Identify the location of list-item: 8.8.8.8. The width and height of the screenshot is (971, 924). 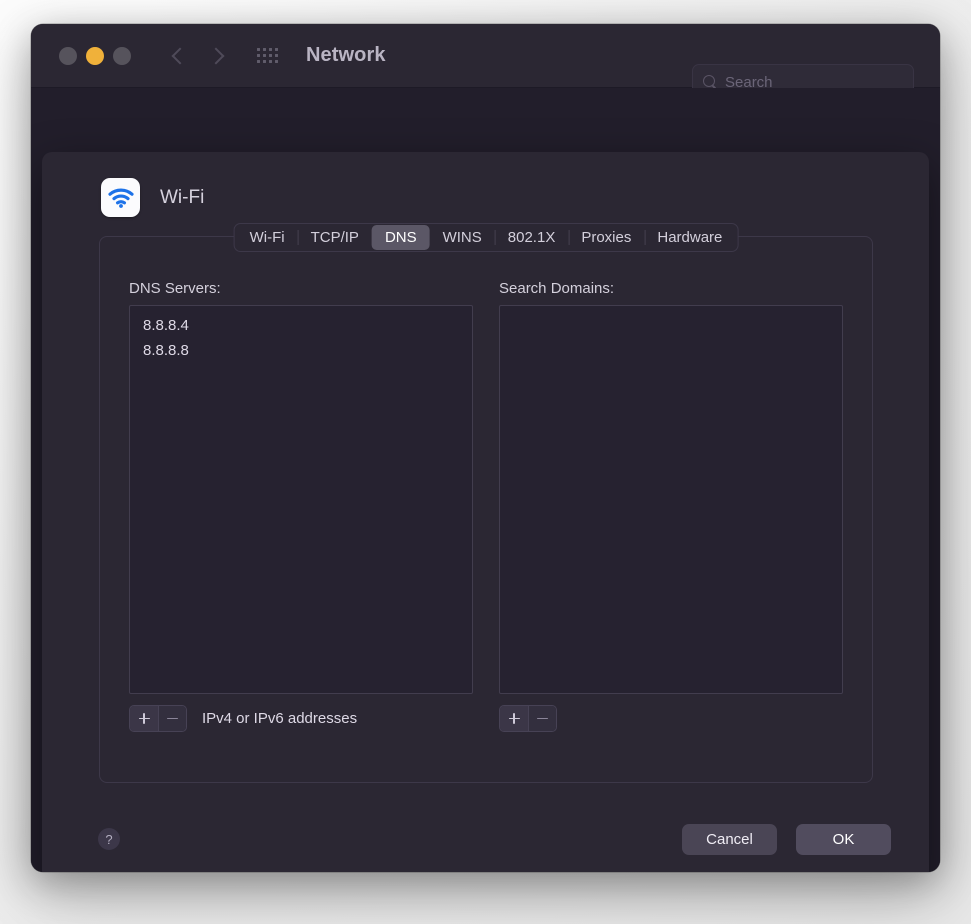
(301, 350).